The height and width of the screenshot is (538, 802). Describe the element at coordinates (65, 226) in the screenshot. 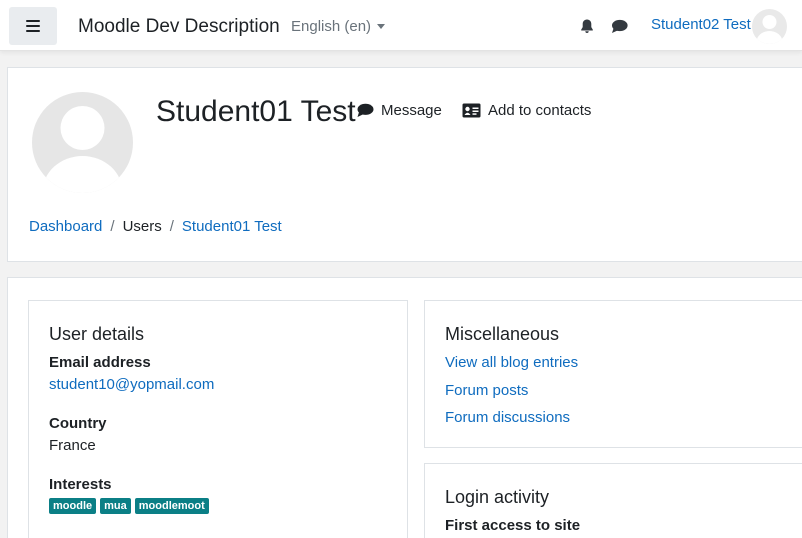

I see `breadcrumb-dashboard: Dashboard` at that location.